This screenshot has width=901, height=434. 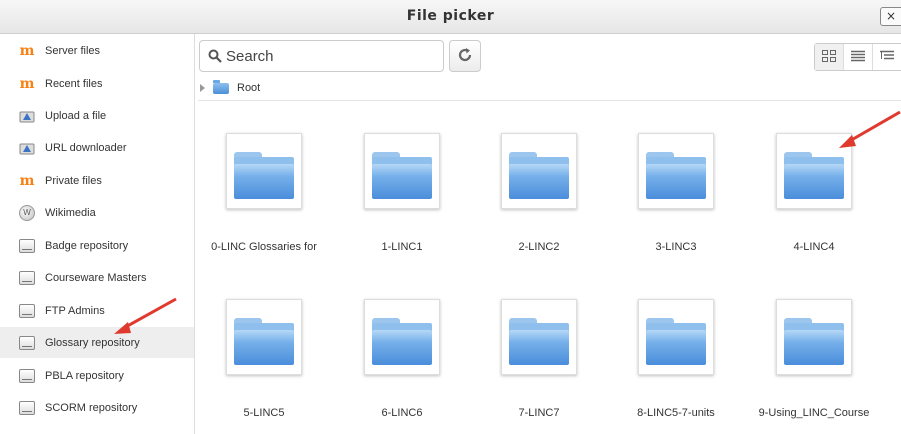 I want to click on view-mode-toggle, so click(x=857, y=57).